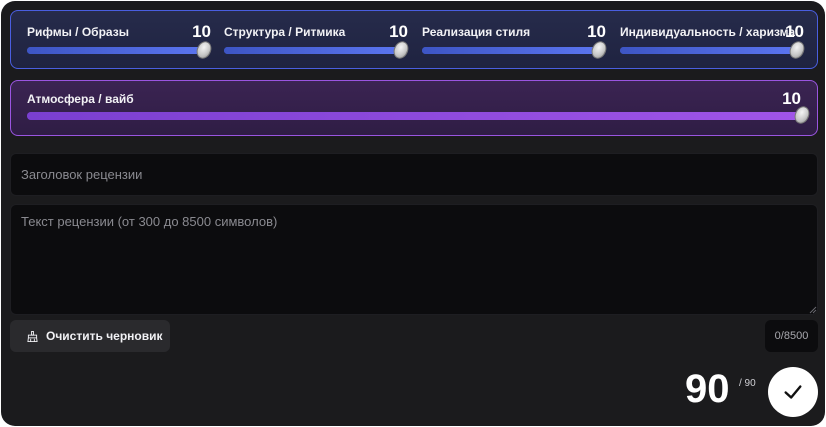 The image size is (826, 427). What do you see at coordinates (104, 336) in the screenshot?
I see `clear-draft-label: Очистить черновик` at bounding box center [104, 336].